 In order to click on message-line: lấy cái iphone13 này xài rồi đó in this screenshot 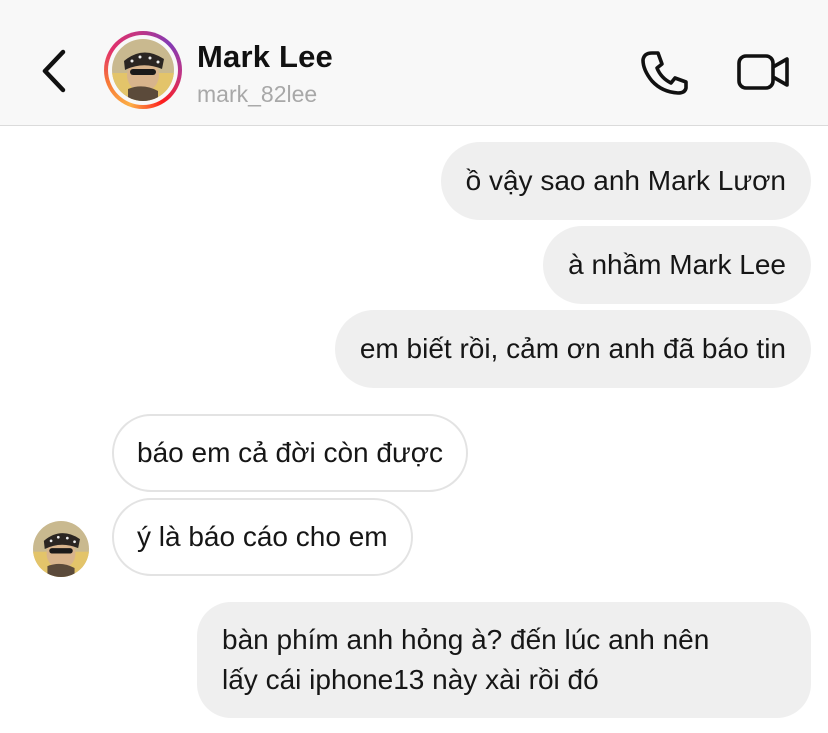, I will do `click(410, 679)`.